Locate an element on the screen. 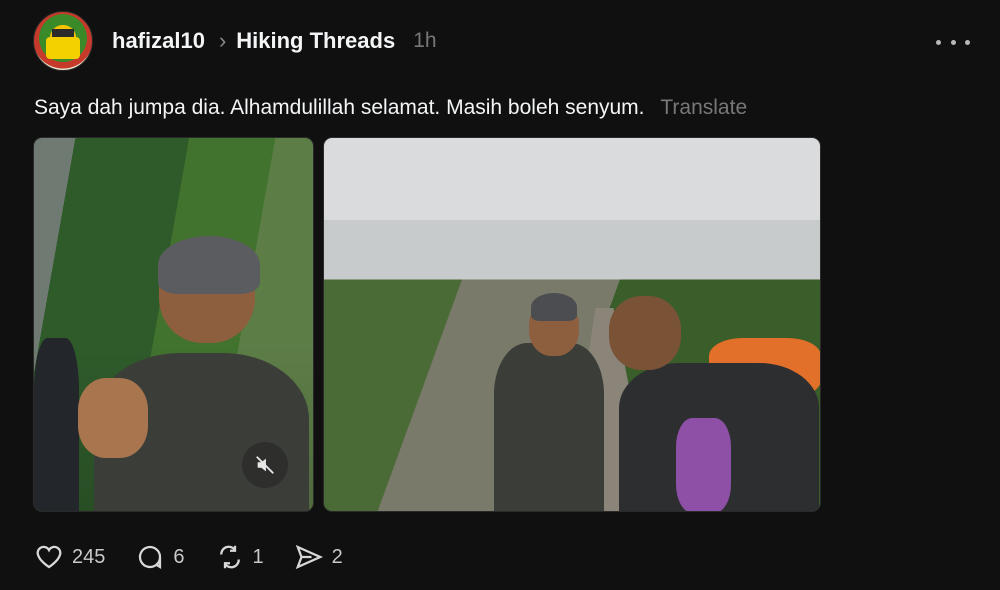 Image resolution: width=1000 pixels, height=590 pixels. like-count: 245 is located at coordinates (89, 556).